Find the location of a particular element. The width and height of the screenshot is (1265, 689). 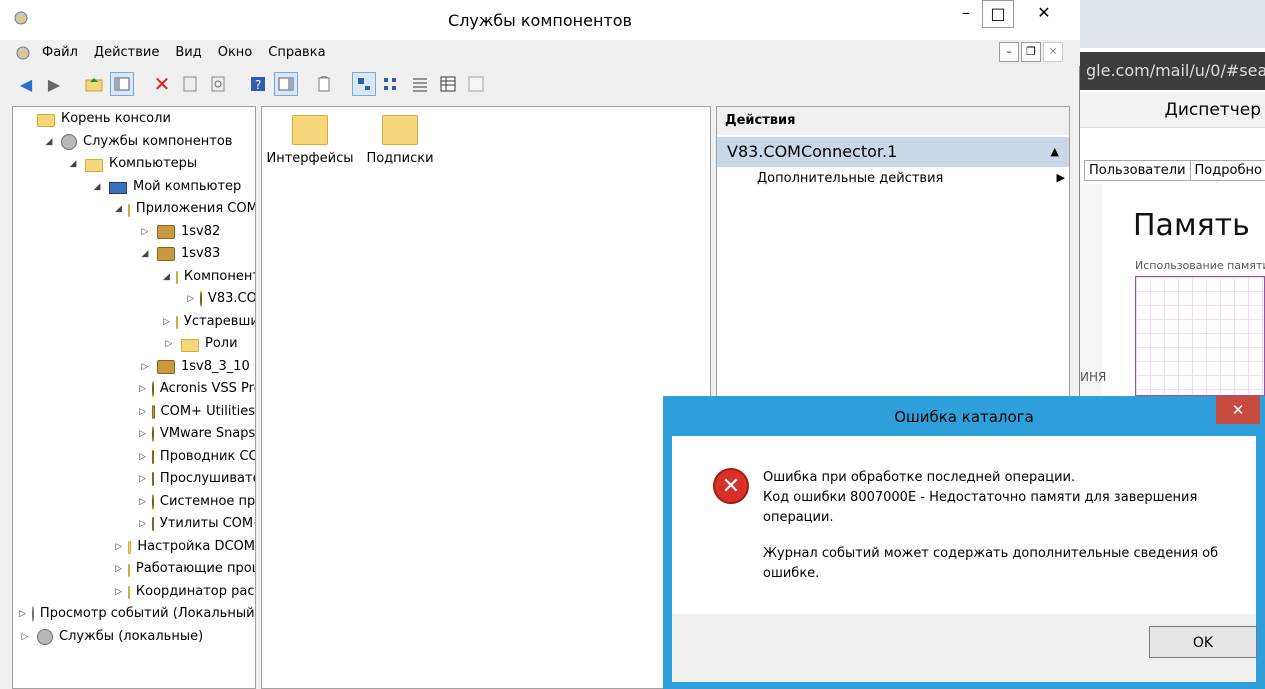

forward-arrow-icon: ▶ is located at coordinates (54, 84).